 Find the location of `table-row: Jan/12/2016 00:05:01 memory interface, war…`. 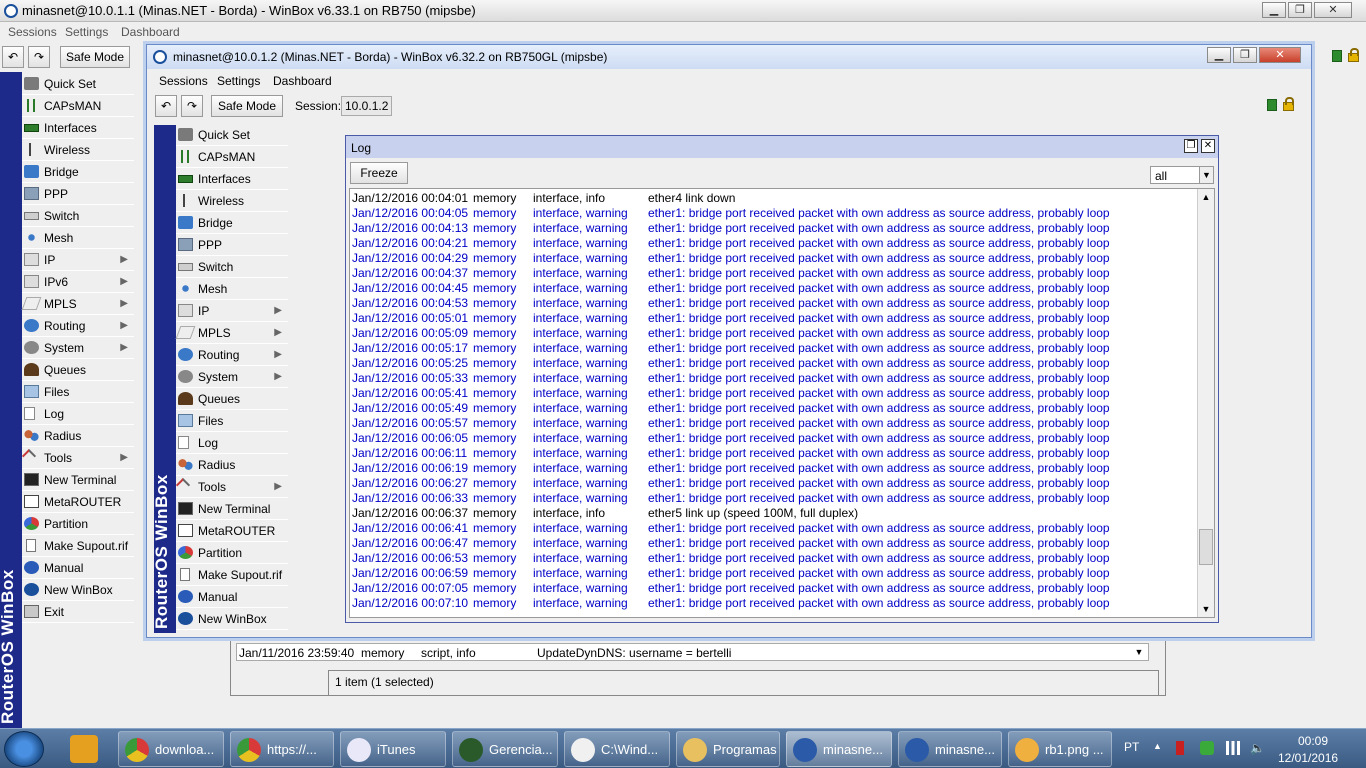

table-row: Jan/12/2016 00:05:01 memory interface, war… is located at coordinates (774, 318).